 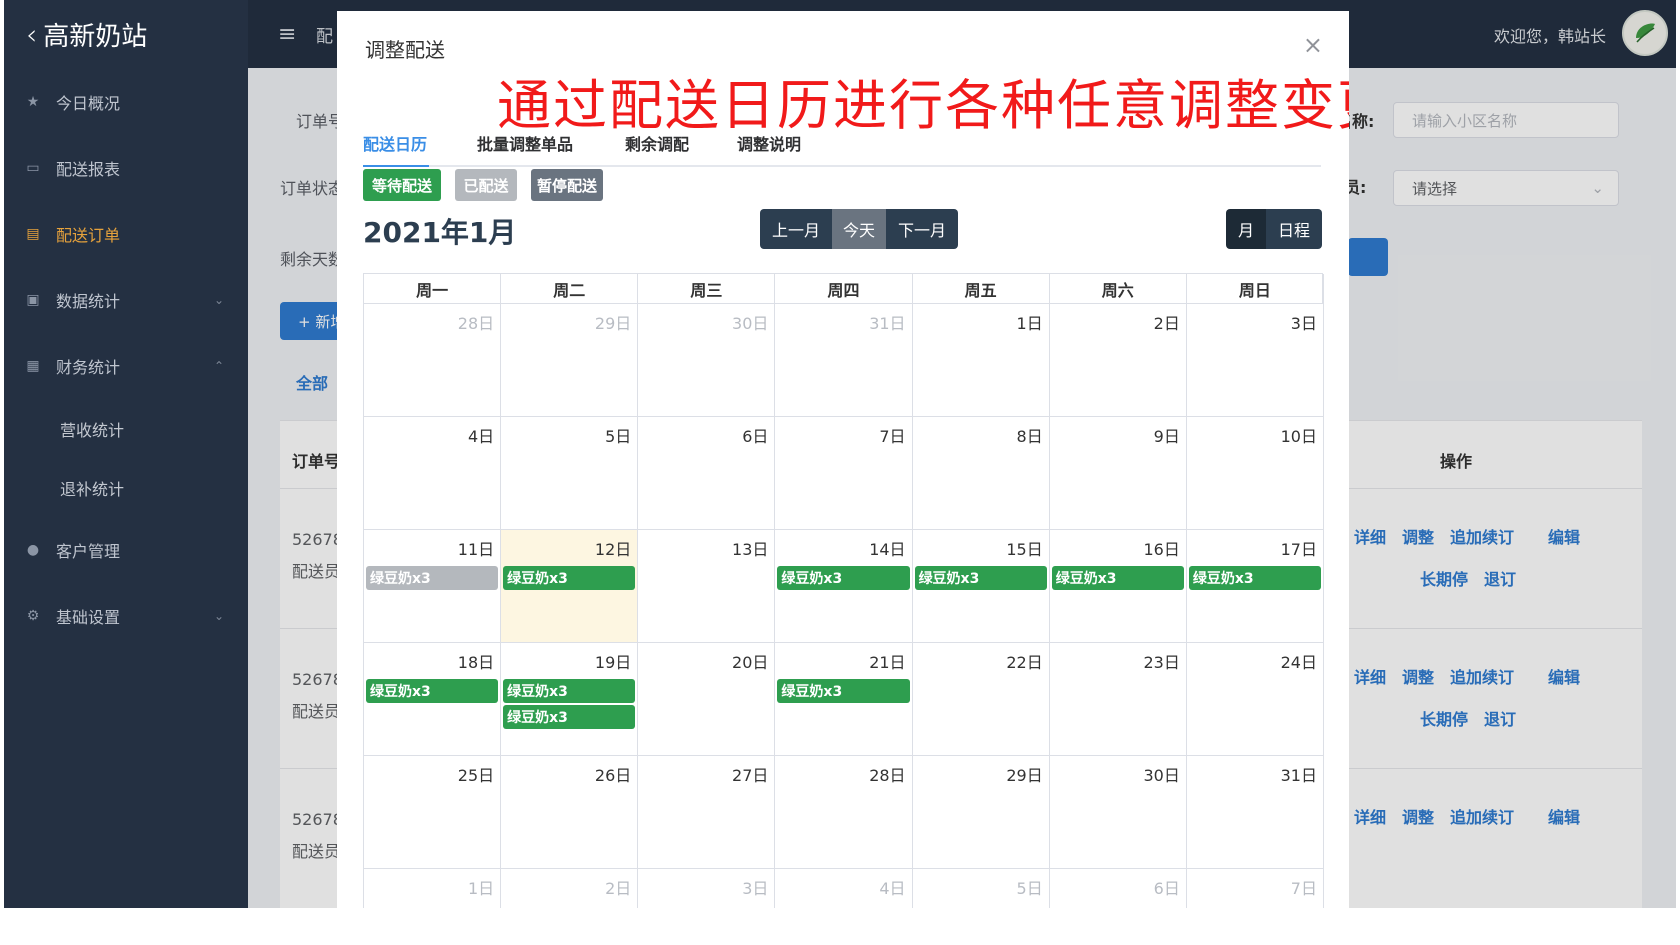 What do you see at coordinates (218, 300) in the screenshot?
I see `chevron-down-icon: ⌄` at bounding box center [218, 300].